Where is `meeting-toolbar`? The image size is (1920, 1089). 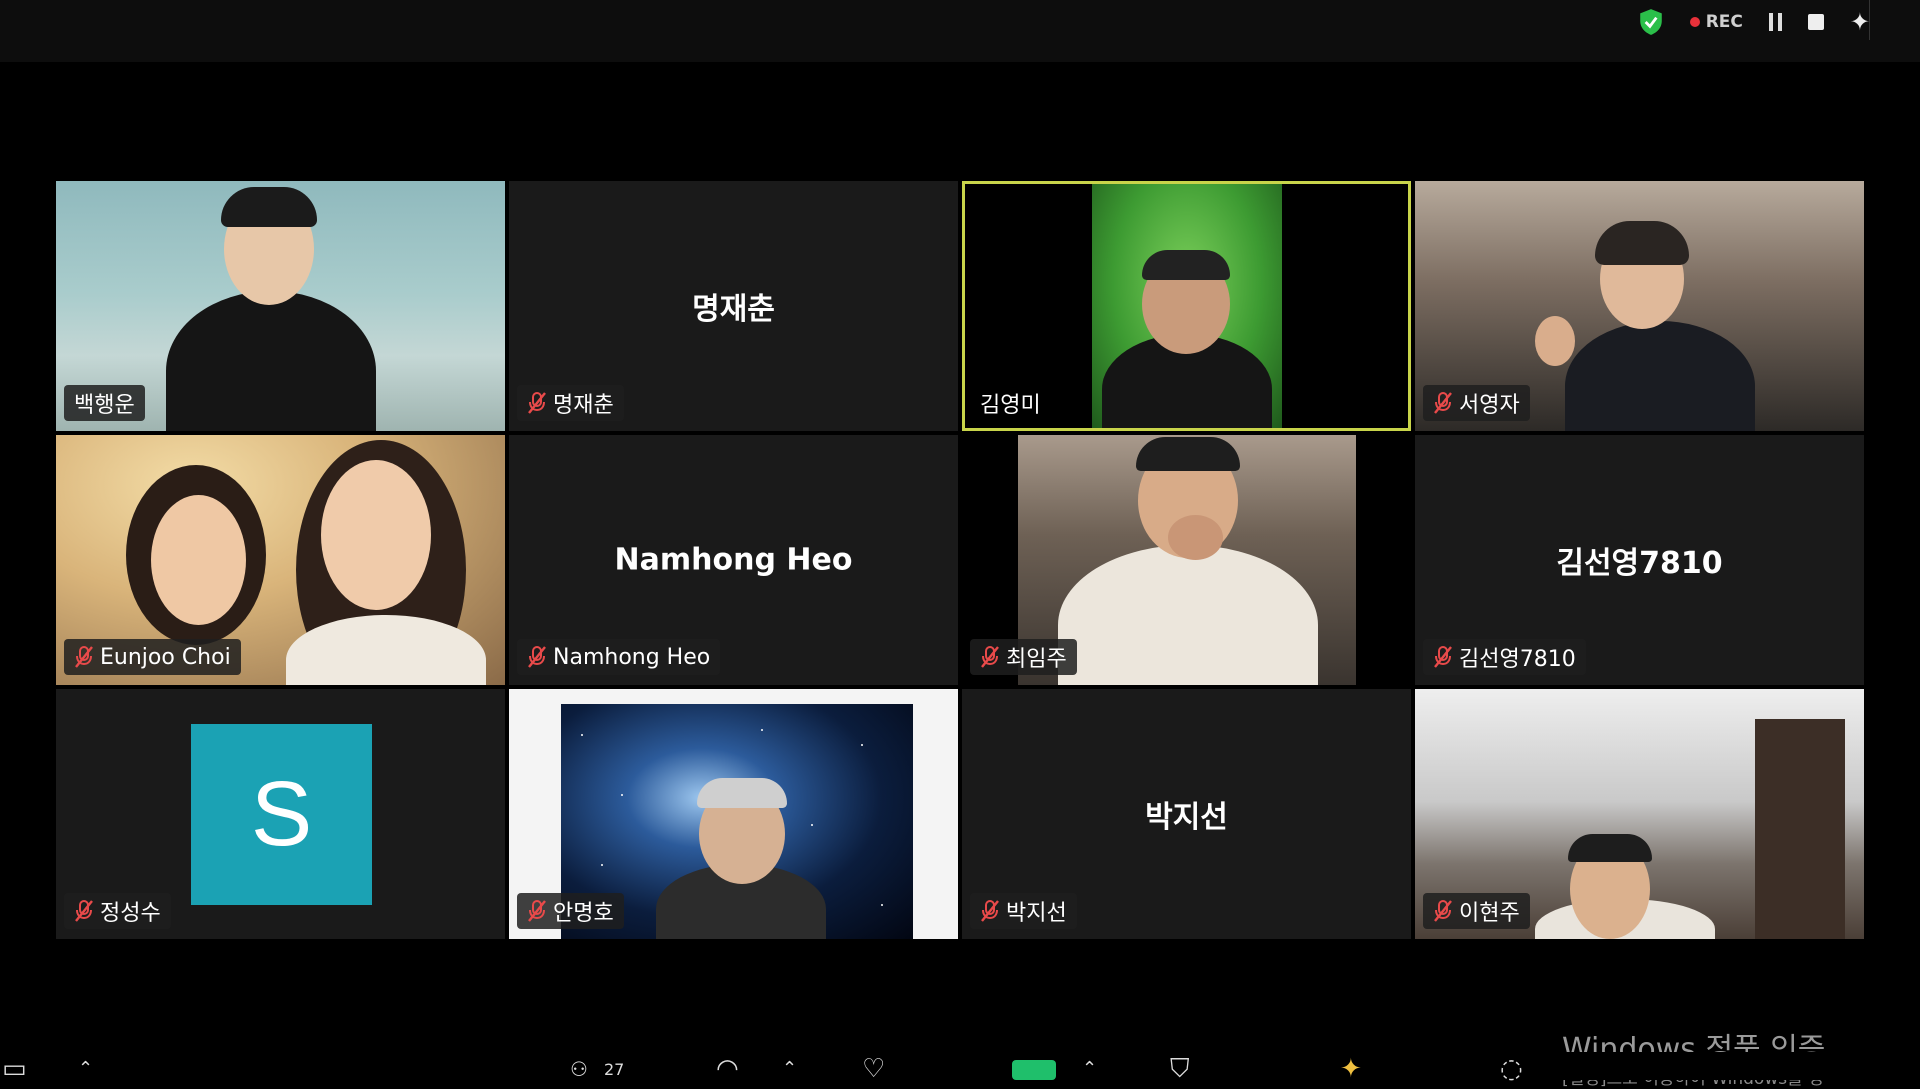 meeting-toolbar is located at coordinates (960, 1066).